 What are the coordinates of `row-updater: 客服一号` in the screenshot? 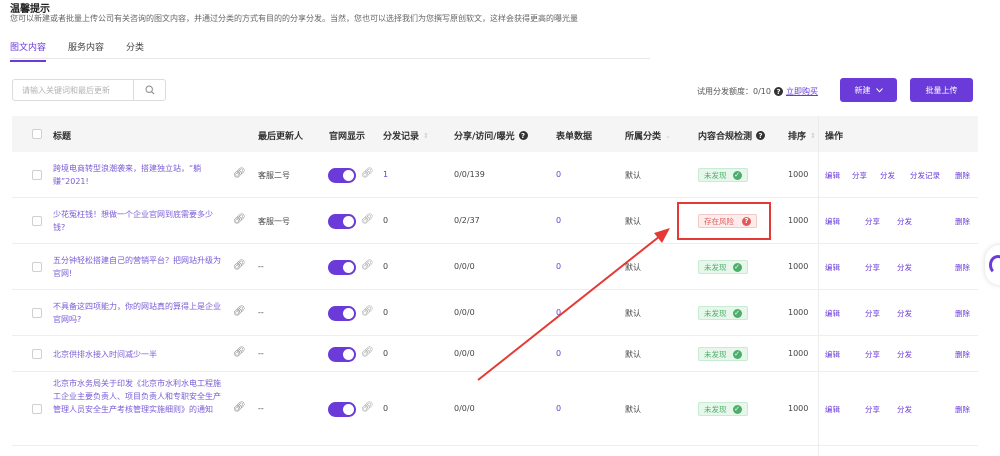 It's located at (274, 221).